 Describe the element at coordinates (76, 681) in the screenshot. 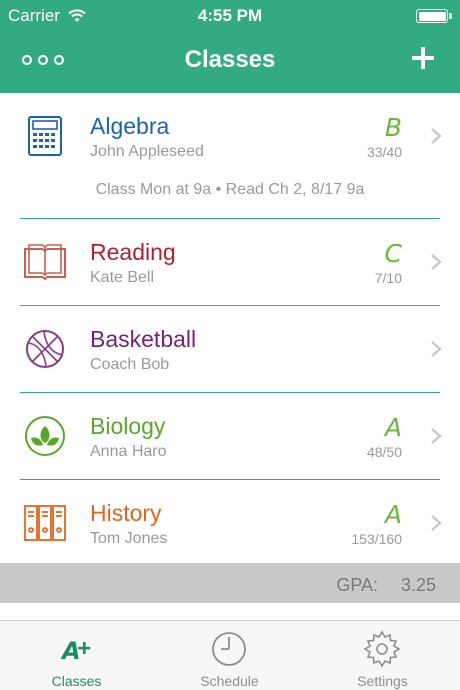

I see `tab-label: Classes` at that location.